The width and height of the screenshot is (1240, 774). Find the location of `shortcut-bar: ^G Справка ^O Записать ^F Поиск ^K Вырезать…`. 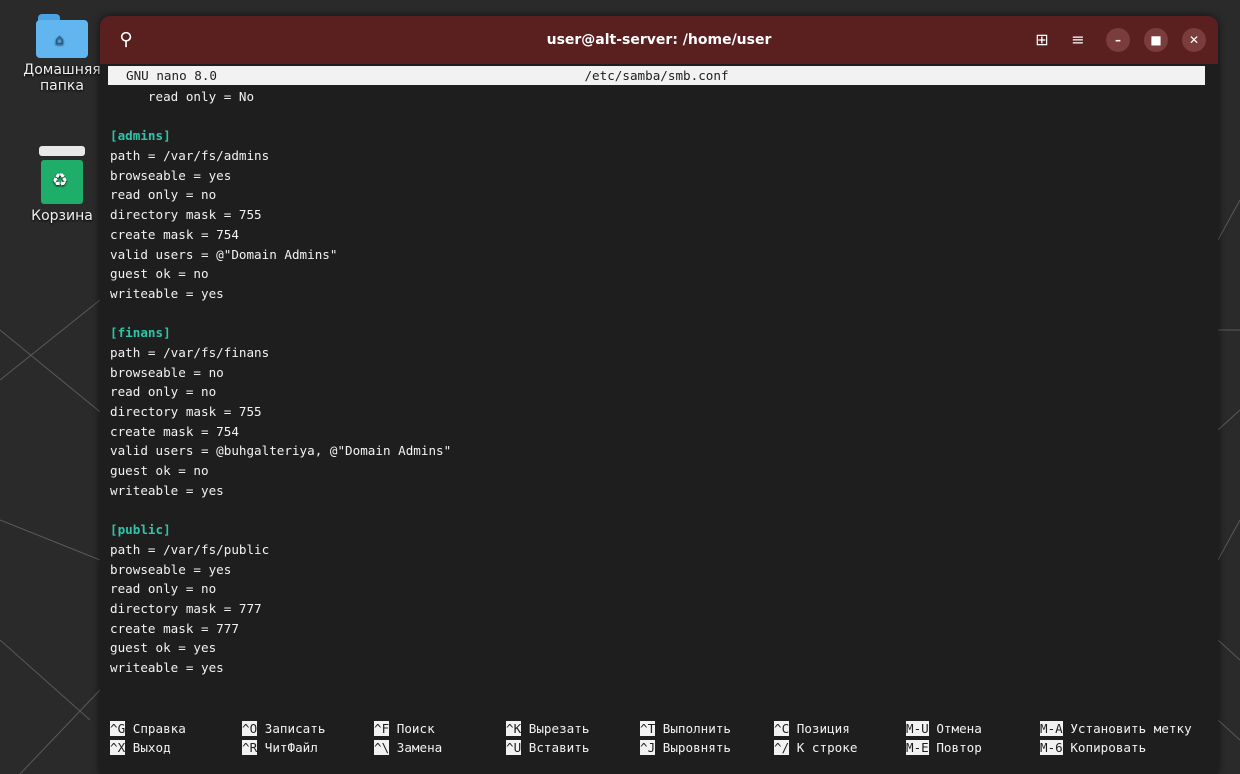

shortcut-bar: ^G Справка ^O Записать ^F Поиск ^K Вырезать… is located at coordinates (660, 738).